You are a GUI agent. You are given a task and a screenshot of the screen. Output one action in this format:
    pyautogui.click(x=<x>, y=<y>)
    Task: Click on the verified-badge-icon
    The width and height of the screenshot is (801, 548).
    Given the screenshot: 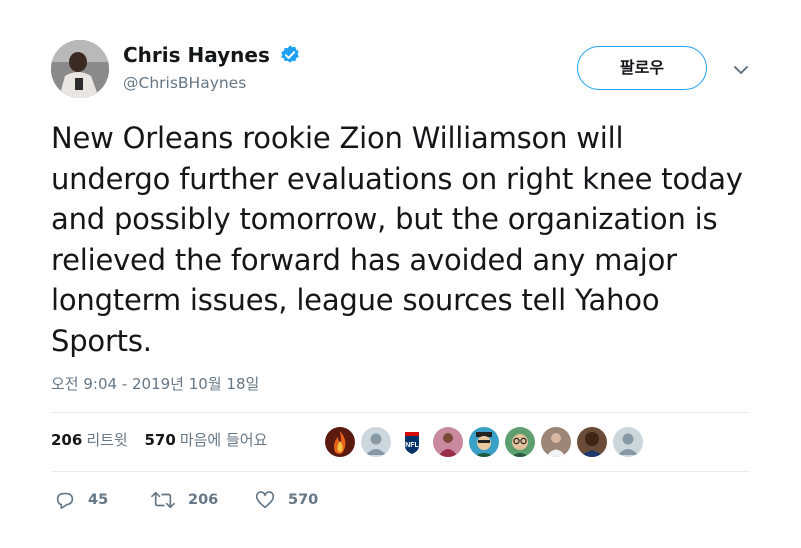 What is the action you would take?
    pyautogui.click(x=290, y=54)
    